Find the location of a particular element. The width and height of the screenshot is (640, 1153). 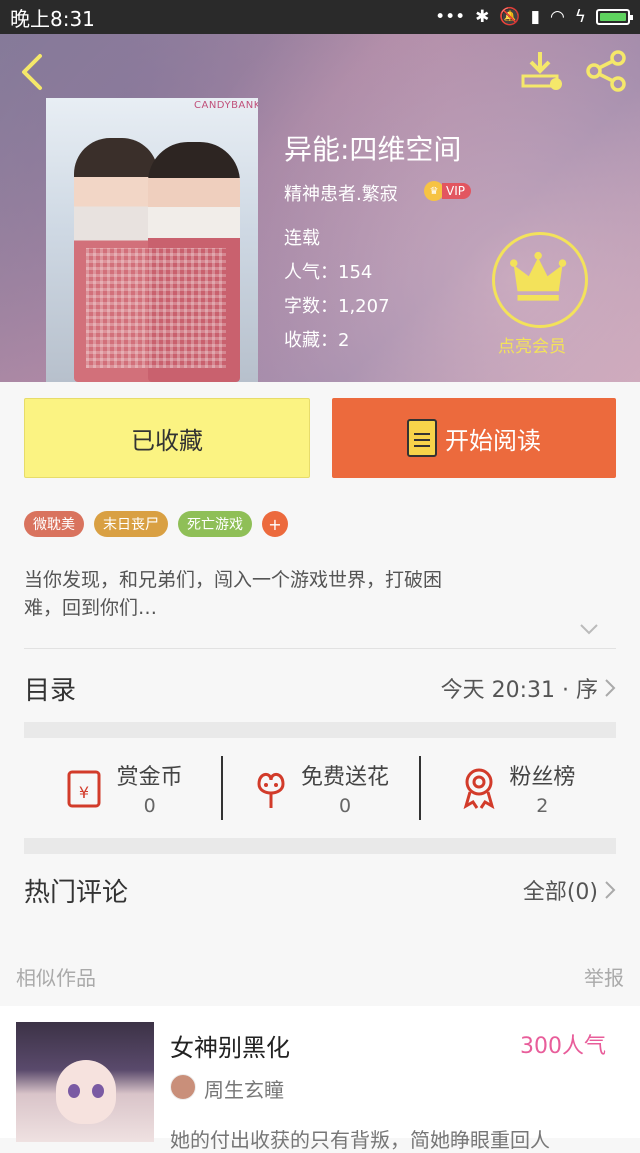

hot-comments-row: 热门评论 全部(0) is located at coordinates (320, 890).